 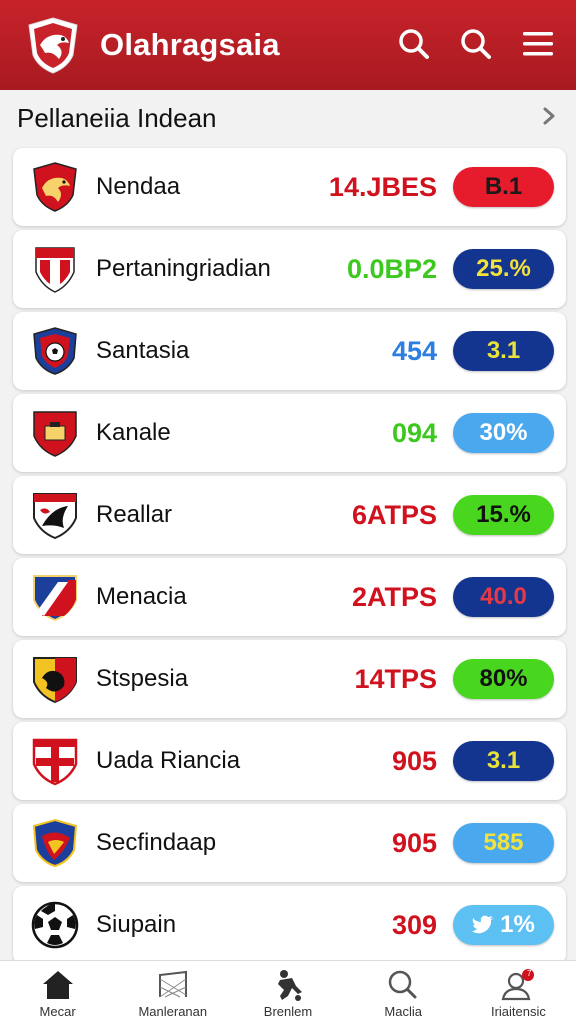 What do you see at coordinates (289, 269) in the screenshot?
I see `team-row: Pertaningriadian 0.0BP2 25.%` at bounding box center [289, 269].